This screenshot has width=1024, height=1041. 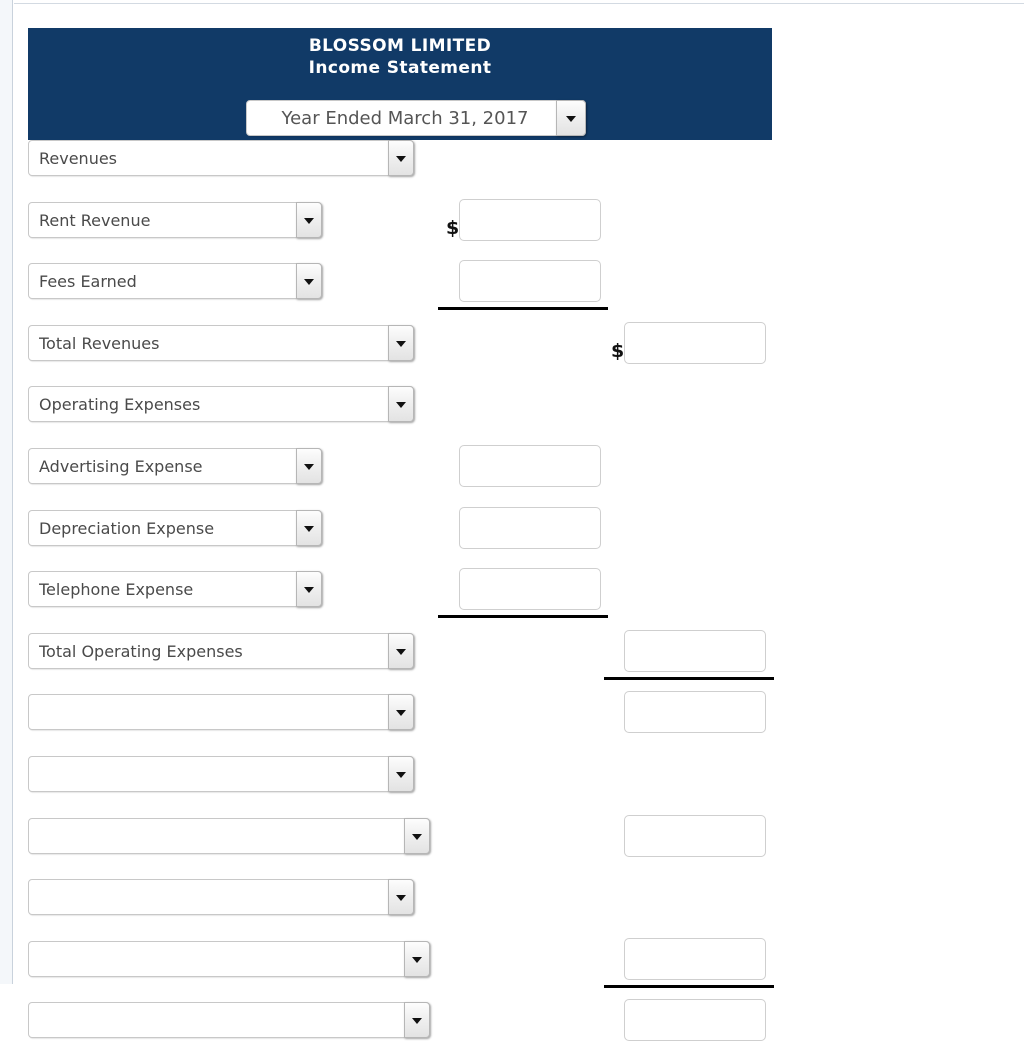 I want to click on amount-input-15-c2, so click(x=695, y=1020).